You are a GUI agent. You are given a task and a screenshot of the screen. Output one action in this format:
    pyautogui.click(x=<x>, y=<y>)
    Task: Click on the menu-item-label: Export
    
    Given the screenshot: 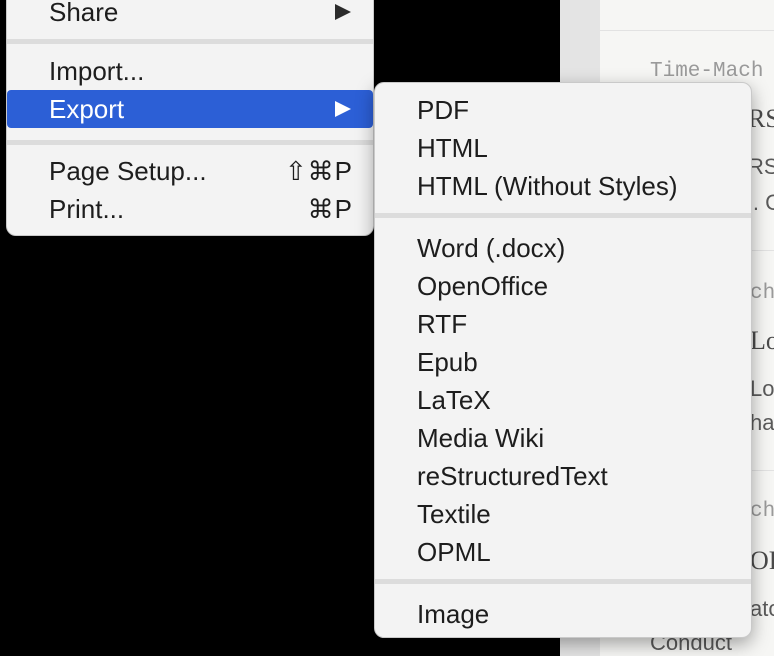 What is the action you would take?
    pyautogui.click(x=87, y=109)
    